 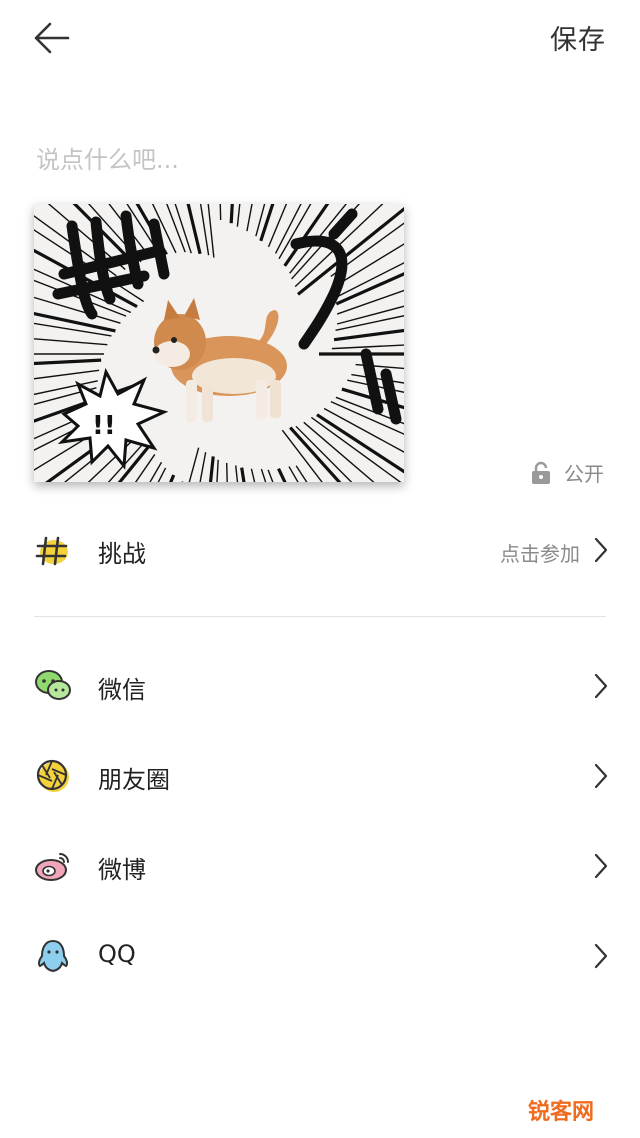 What do you see at coordinates (316, 160) in the screenshot?
I see `caption-input` at bounding box center [316, 160].